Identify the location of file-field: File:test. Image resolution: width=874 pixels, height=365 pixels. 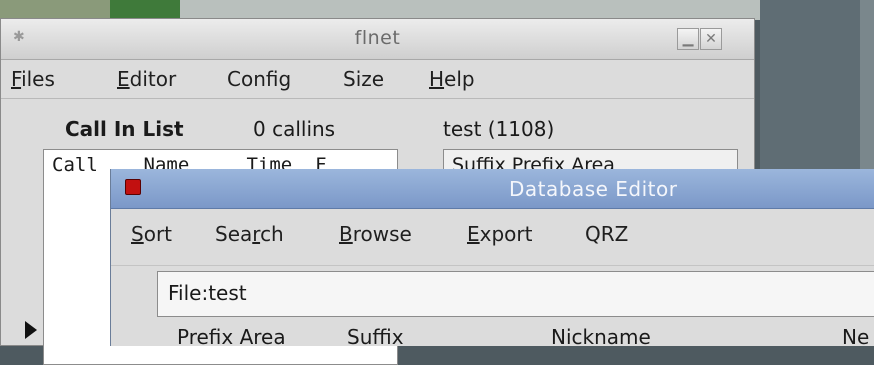
(515, 294).